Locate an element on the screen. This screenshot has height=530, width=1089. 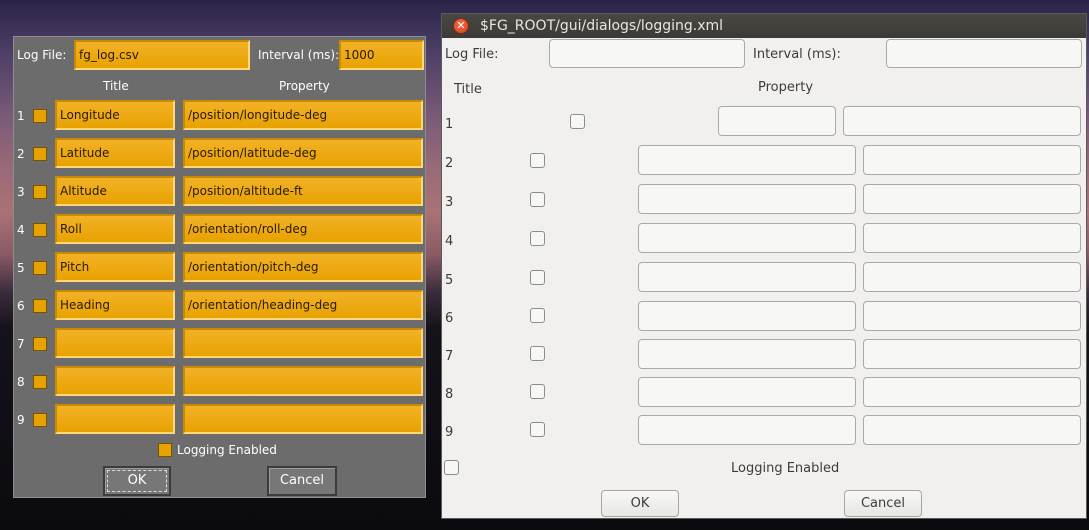
row-property-input: /orientation/heading-deg is located at coordinates (303, 305).